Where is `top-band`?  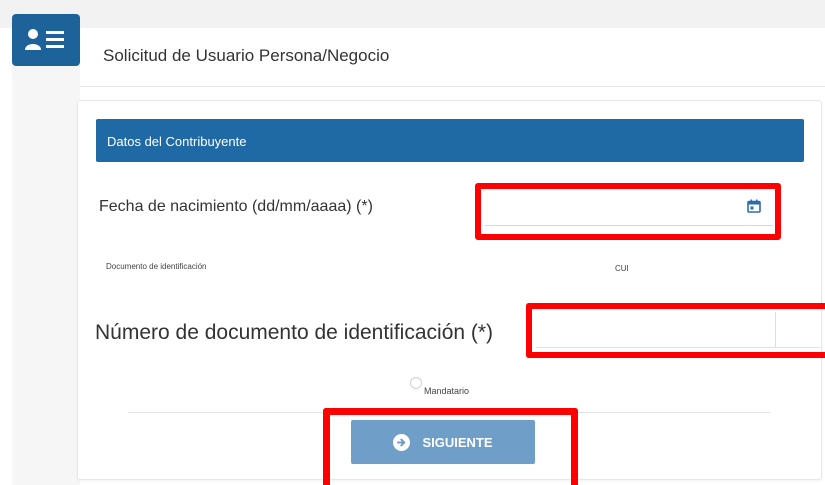 top-band is located at coordinates (412, 14).